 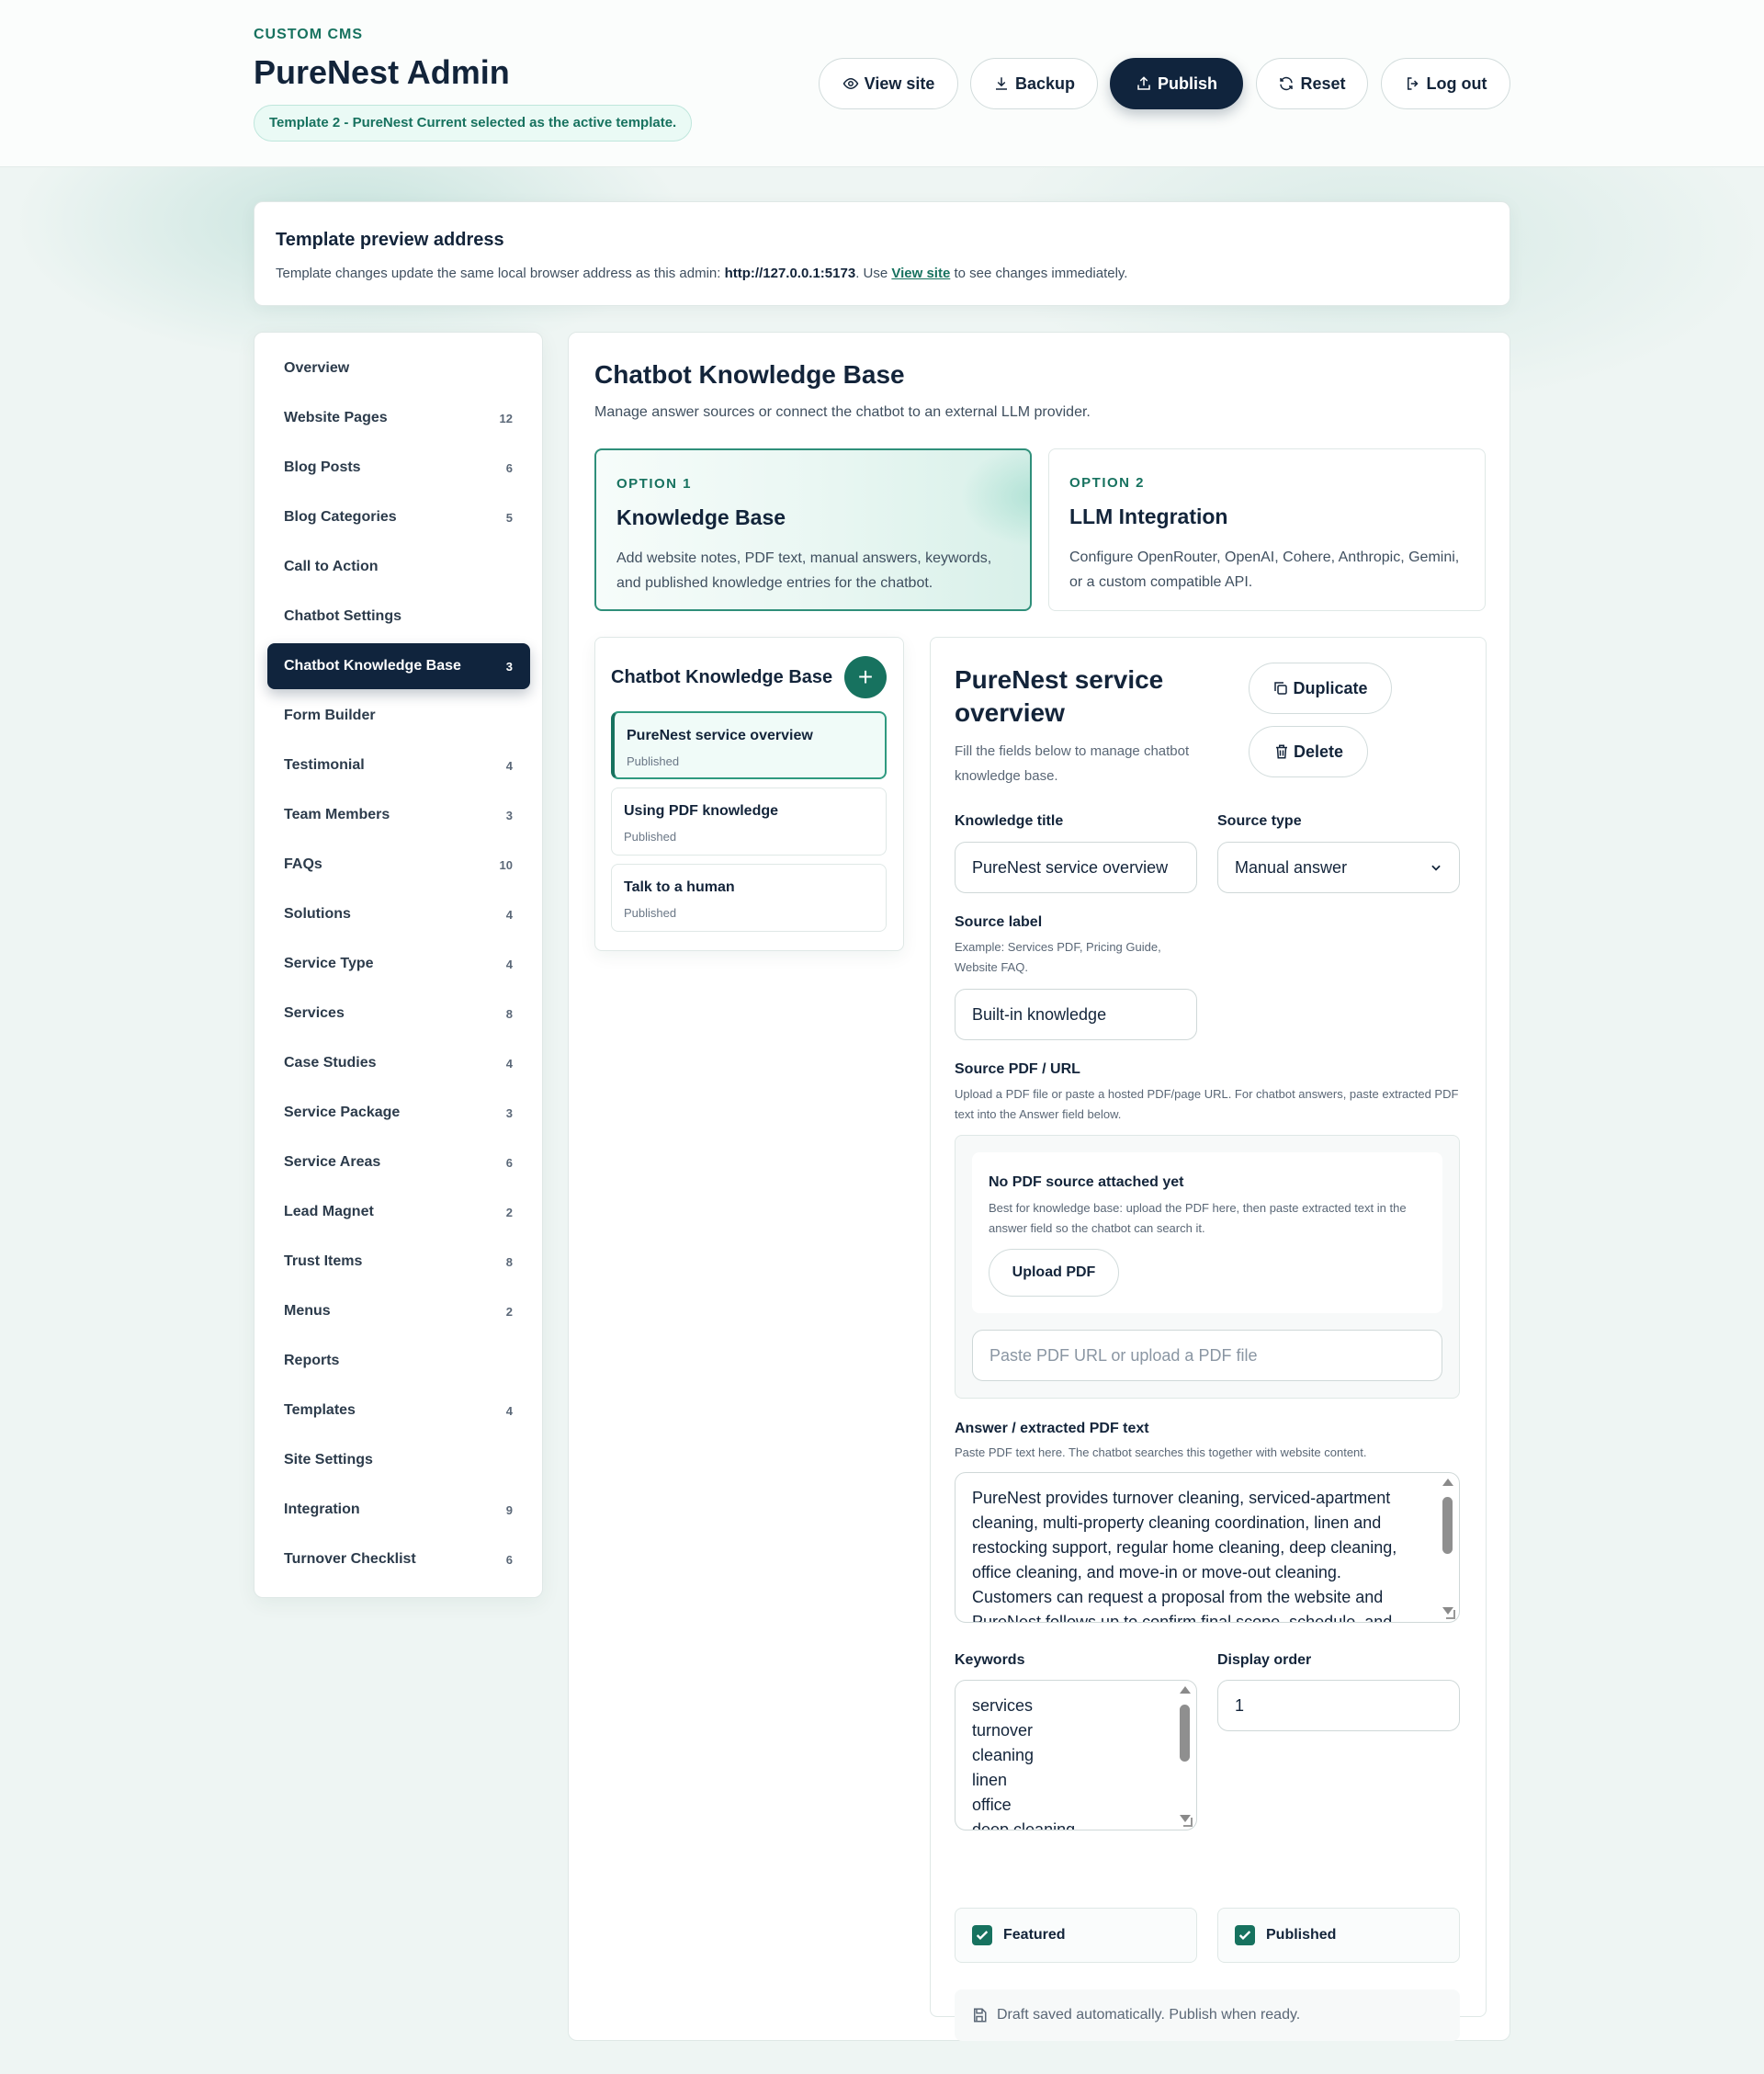 I want to click on sidebar-item-menus: Menus 2, so click(x=399, y=1311).